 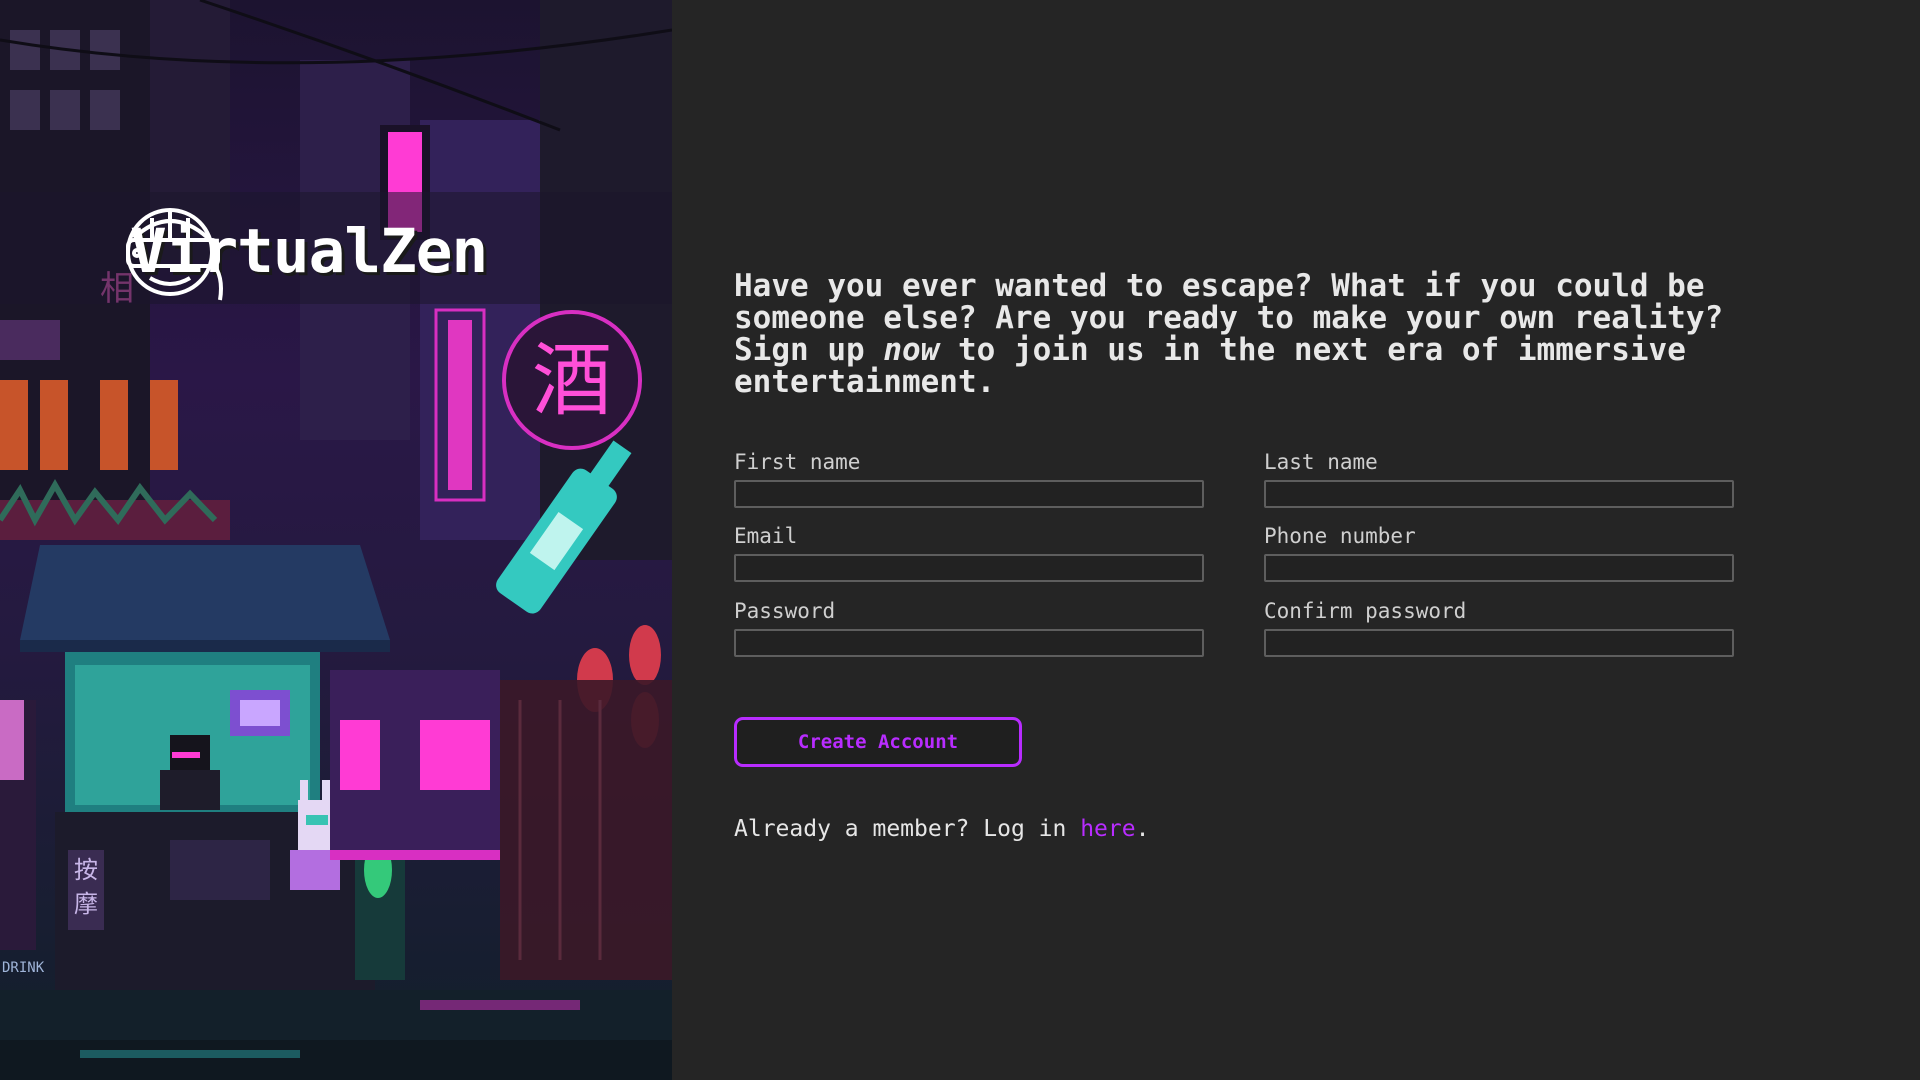 What do you see at coordinates (969, 568) in the screenshot?
I see `email-field` at bounding box center [969, 568].